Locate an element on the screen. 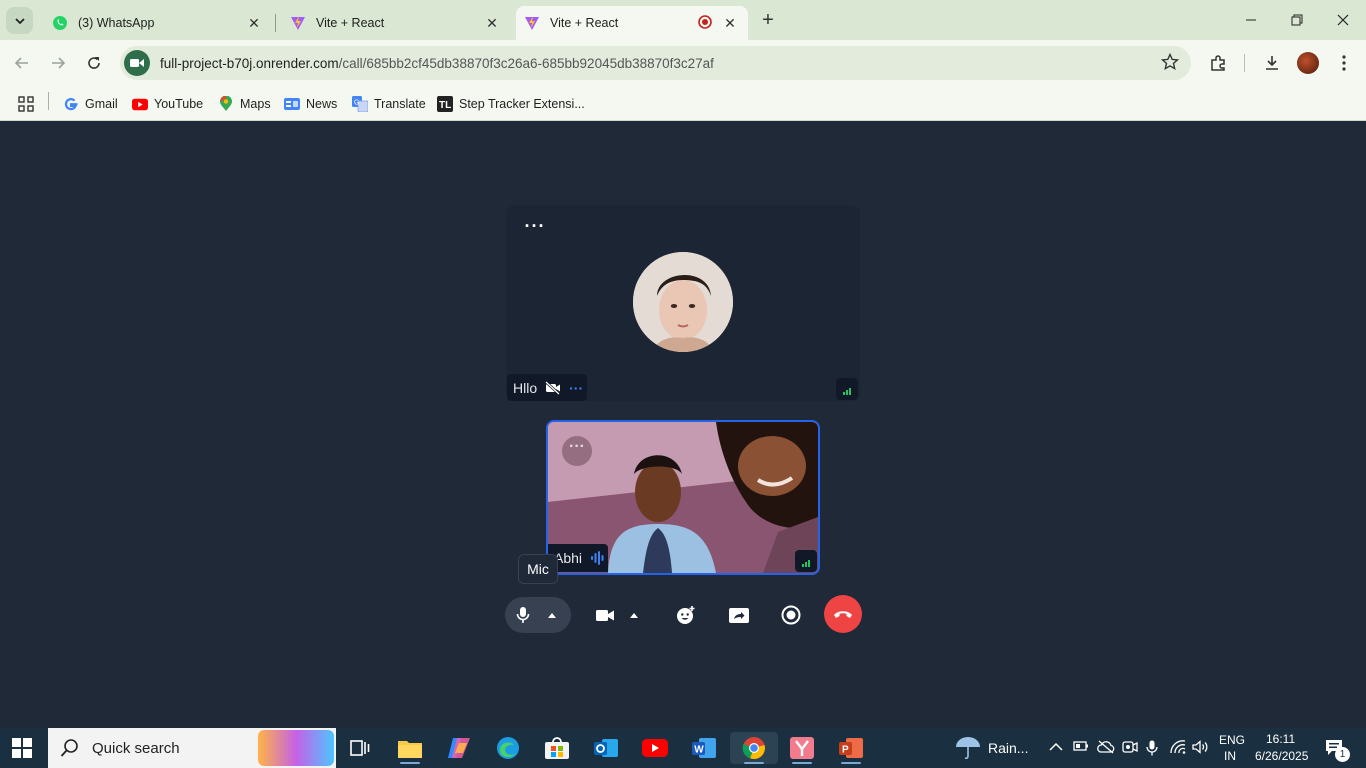  word-icon: W is located at coordinates (704, 748).